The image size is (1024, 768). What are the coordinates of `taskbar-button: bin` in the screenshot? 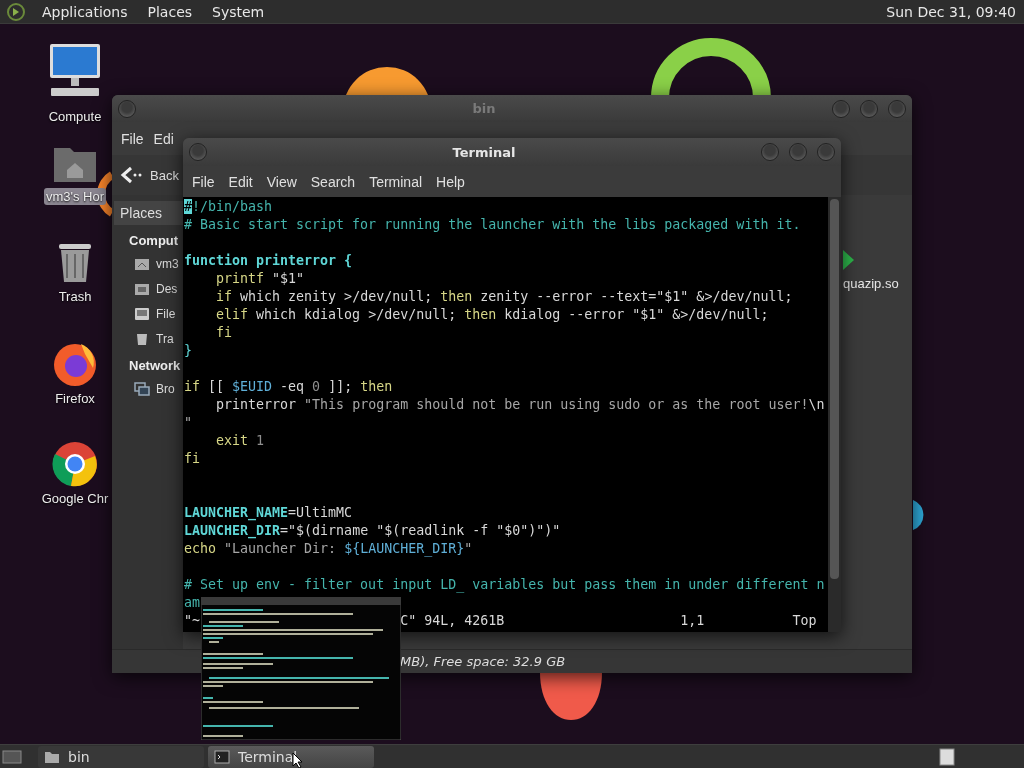 It's located at (121, 756).